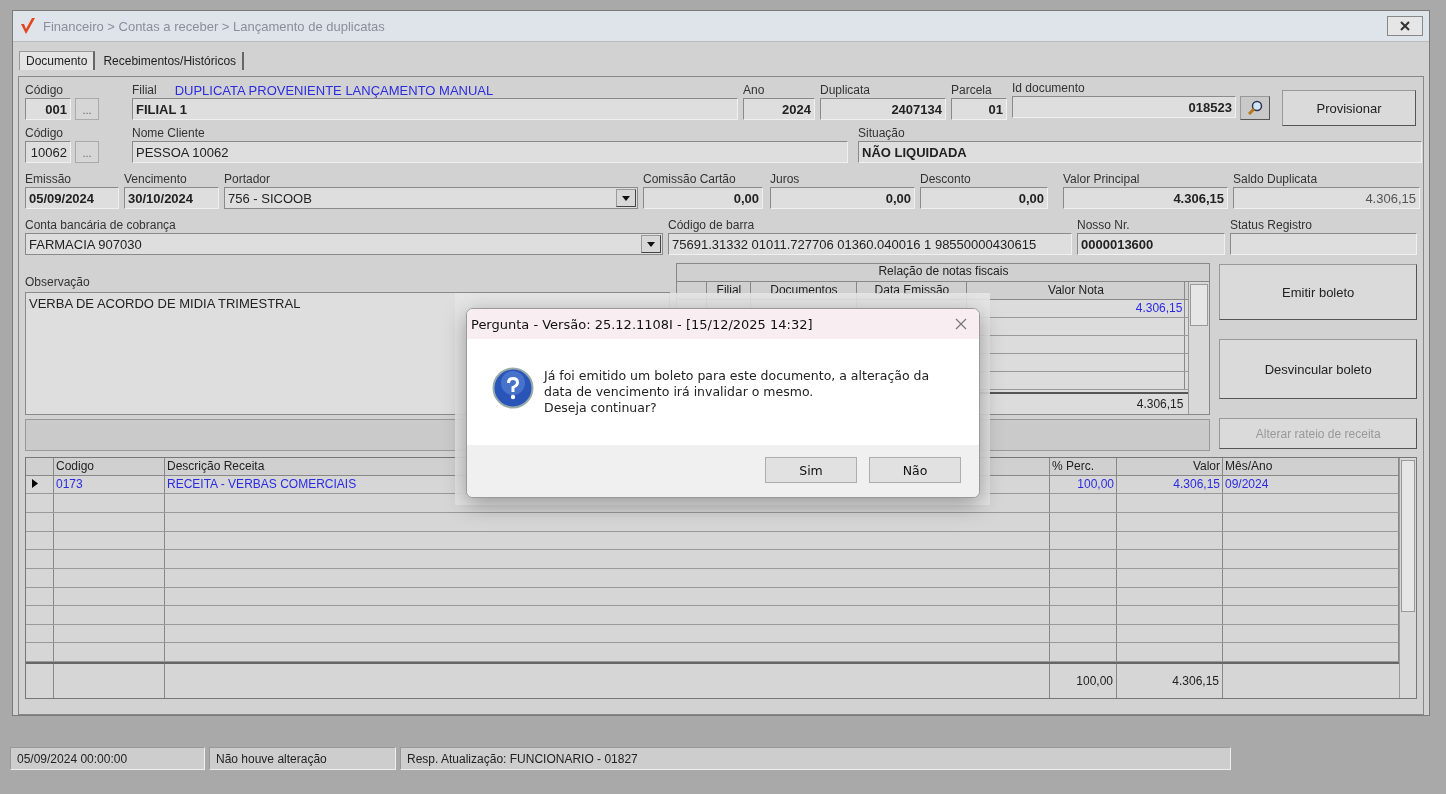 The image size is (1446, 794). I want to click on field-label: Situação, so click(881, 133).